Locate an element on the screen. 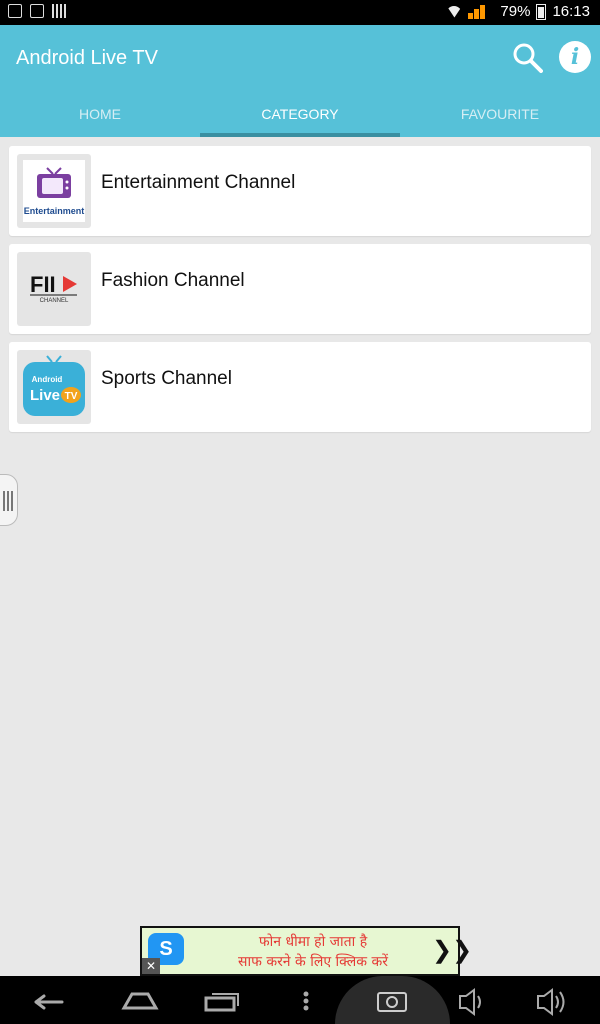 The image size is (600, 1024). status-bar: 79% 16:13 is located at coordinates (300, 12).